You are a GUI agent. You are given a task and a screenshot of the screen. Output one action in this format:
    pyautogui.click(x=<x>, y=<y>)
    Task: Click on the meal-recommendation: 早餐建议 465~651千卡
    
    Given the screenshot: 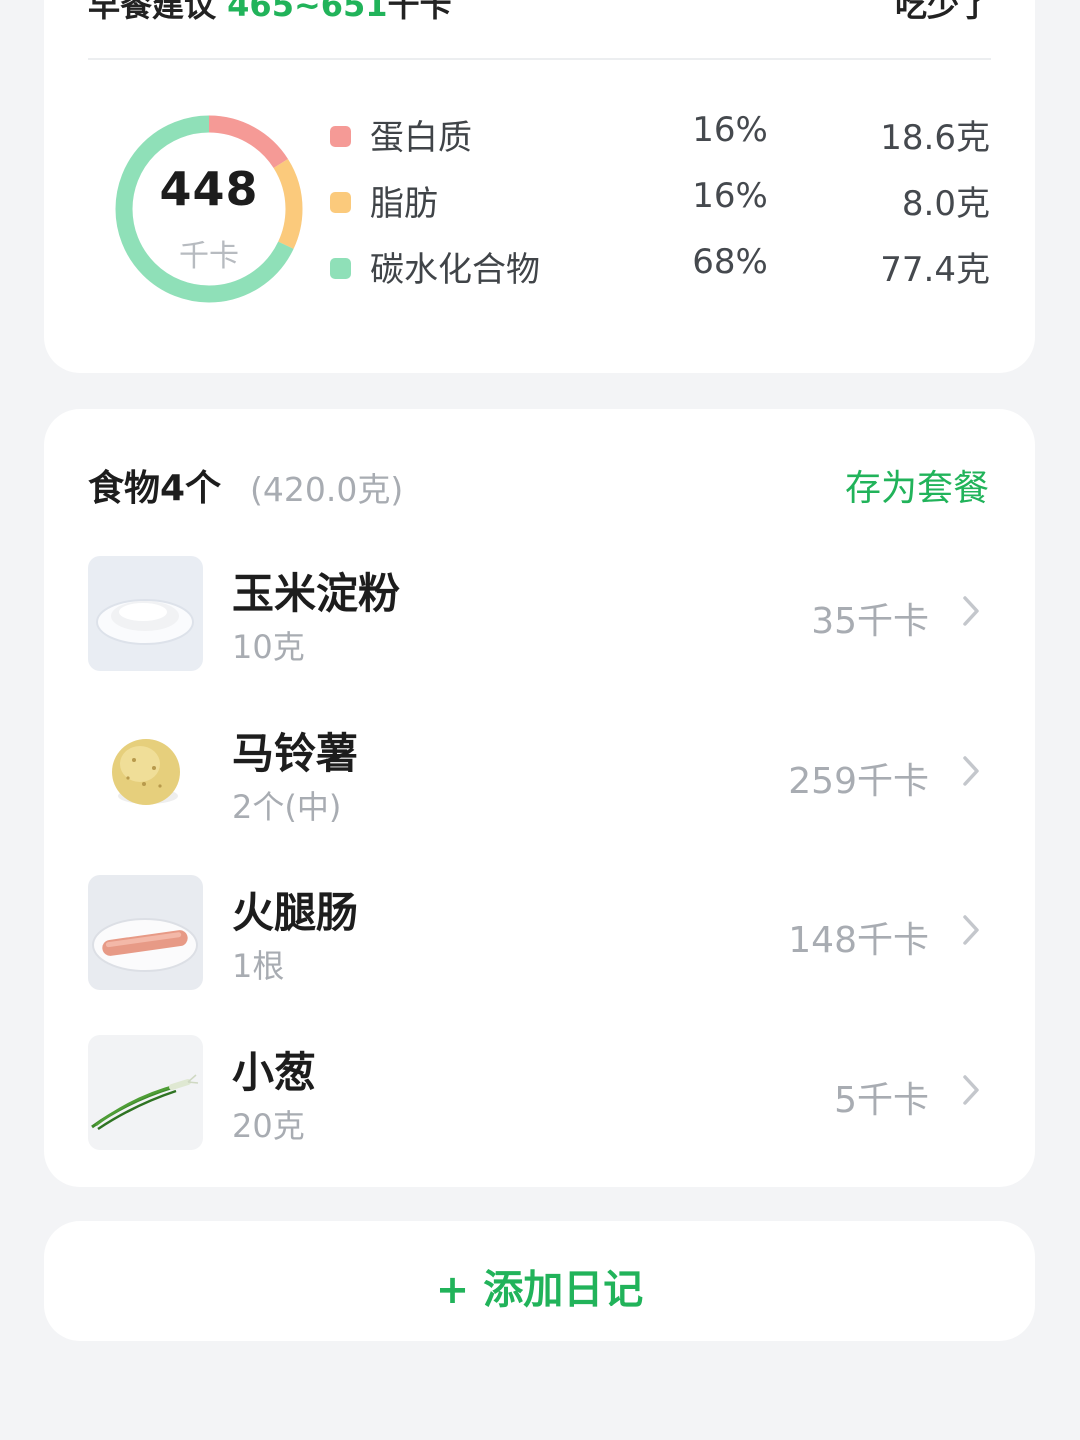 What is the action you would take?
    pyautogui.click(x=270, y=13)
    